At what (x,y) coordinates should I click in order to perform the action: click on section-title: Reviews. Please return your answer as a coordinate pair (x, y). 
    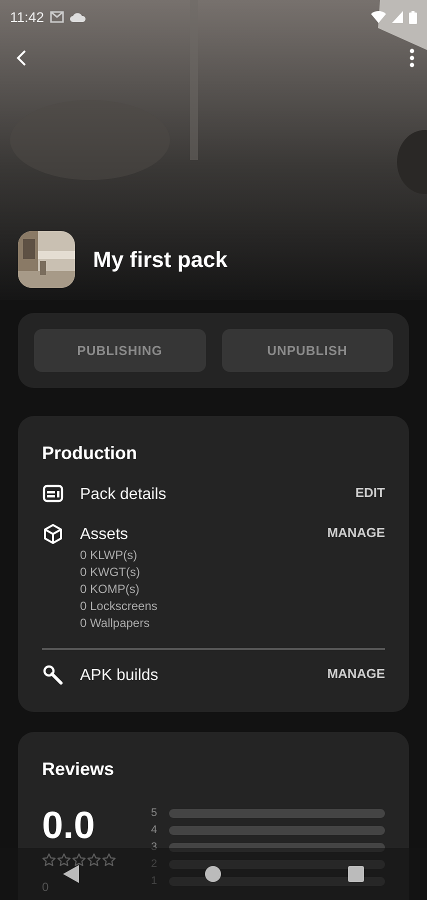
    Looking at the image, I should click on (79, 769).